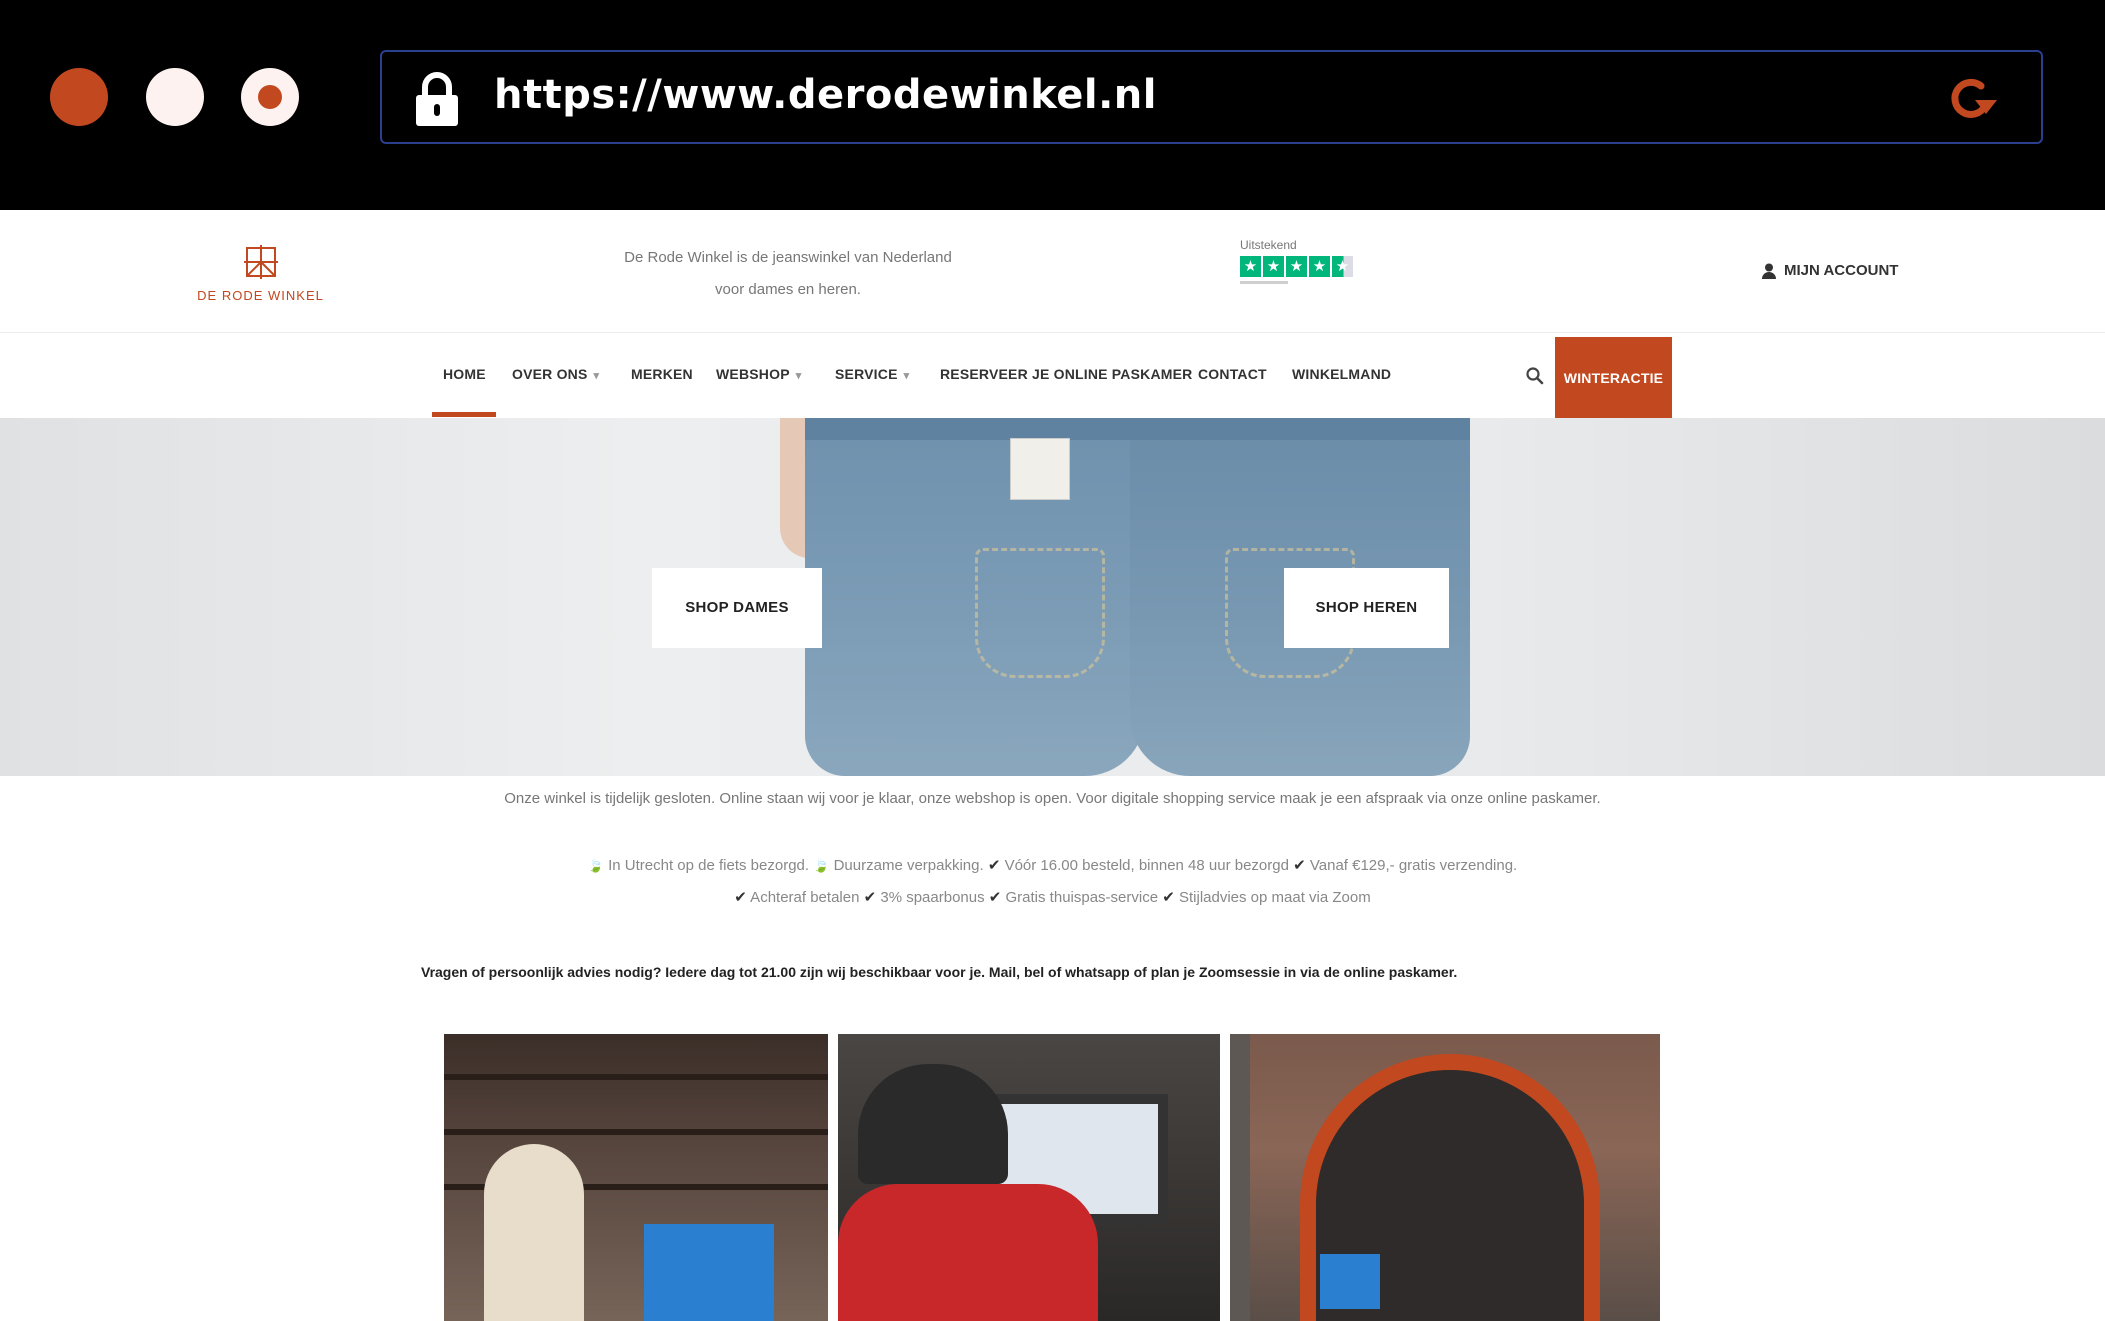 Image resolution: width=2105 pixels, height=1321 pixels. I want to click on address-bar: https://www.derodewinkel.nl, so click(1211, 97).